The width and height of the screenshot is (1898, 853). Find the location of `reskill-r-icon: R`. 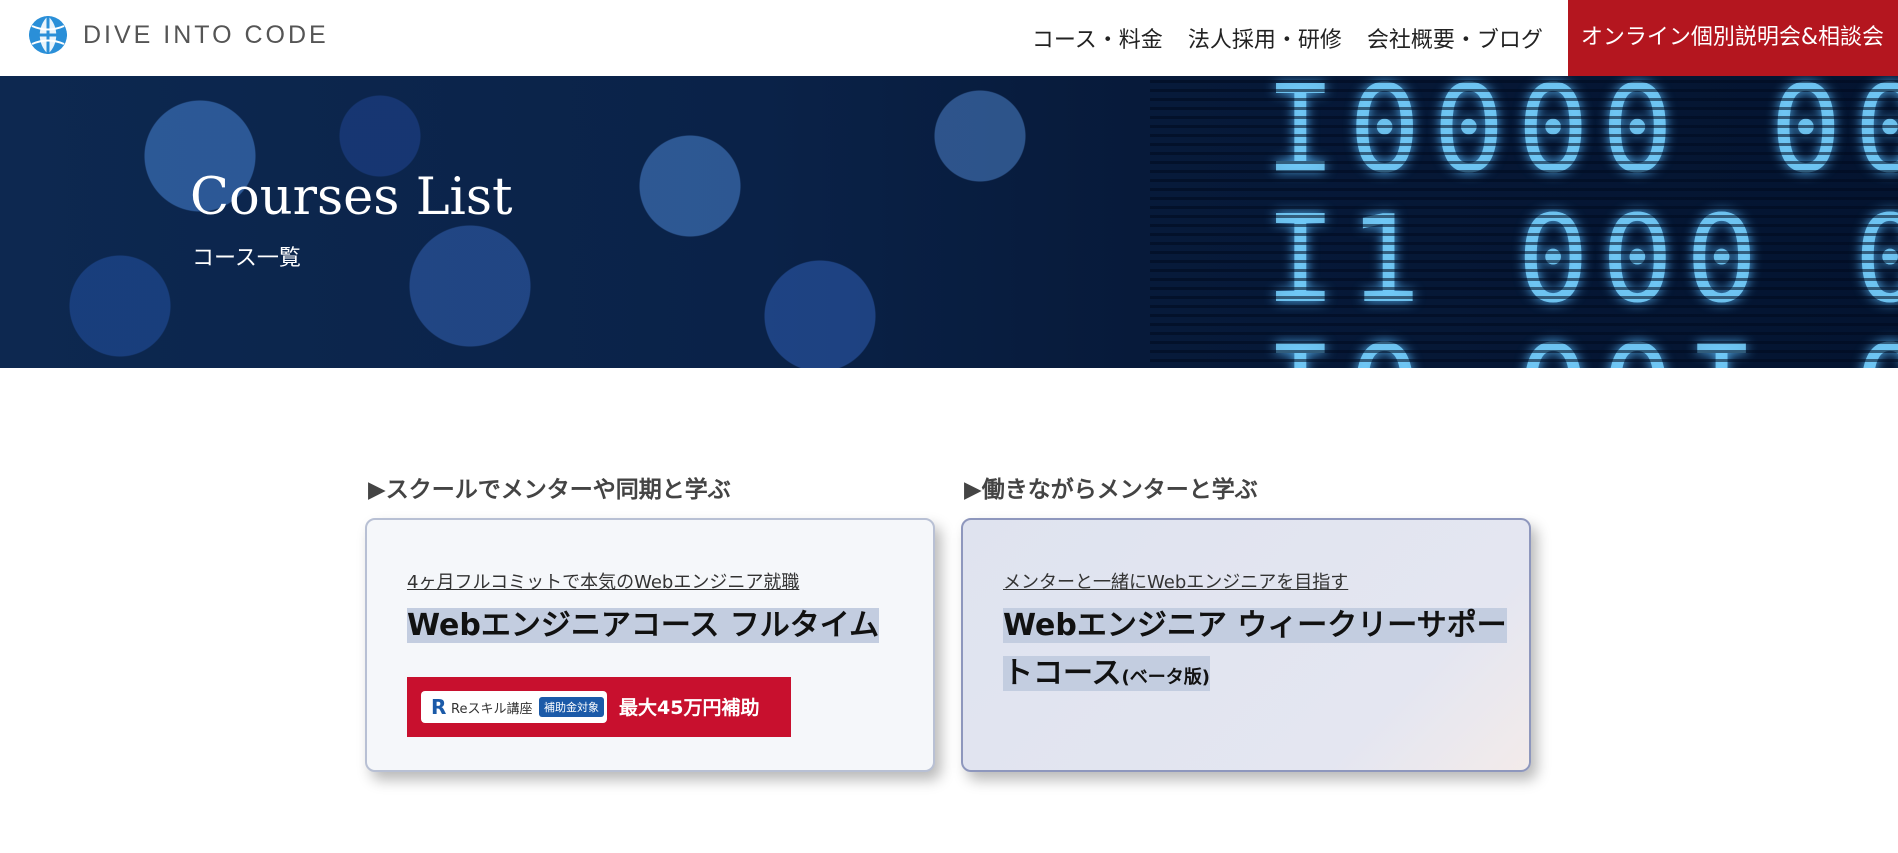

reskill-r-icon: R is located at coordinates (439, 707).